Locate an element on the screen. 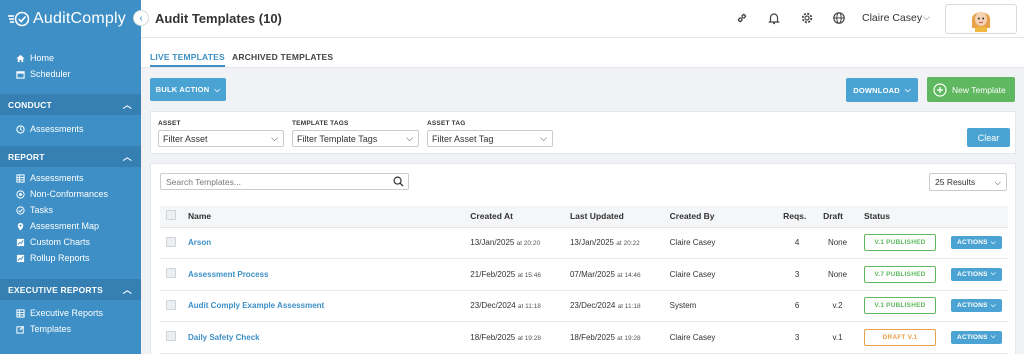  tab-archived-templates: ARCHIVED TEMPLATES is located at coordinates (282, 57).